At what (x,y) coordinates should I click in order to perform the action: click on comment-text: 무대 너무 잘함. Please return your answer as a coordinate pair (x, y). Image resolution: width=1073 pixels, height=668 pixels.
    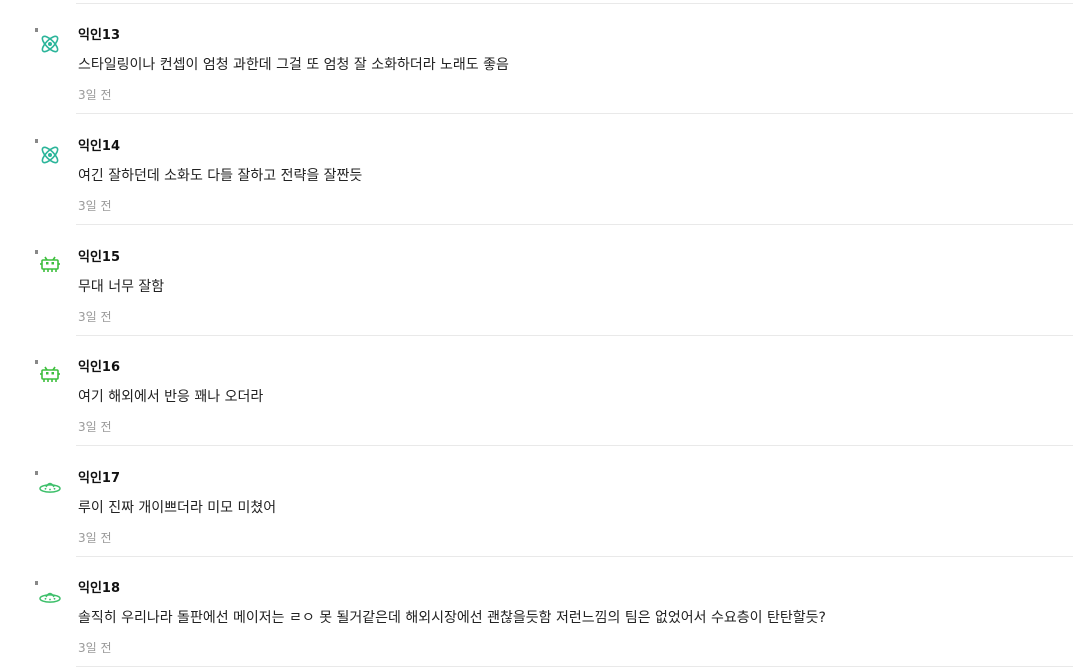
    Looking at the image, I should click on (121, 287).